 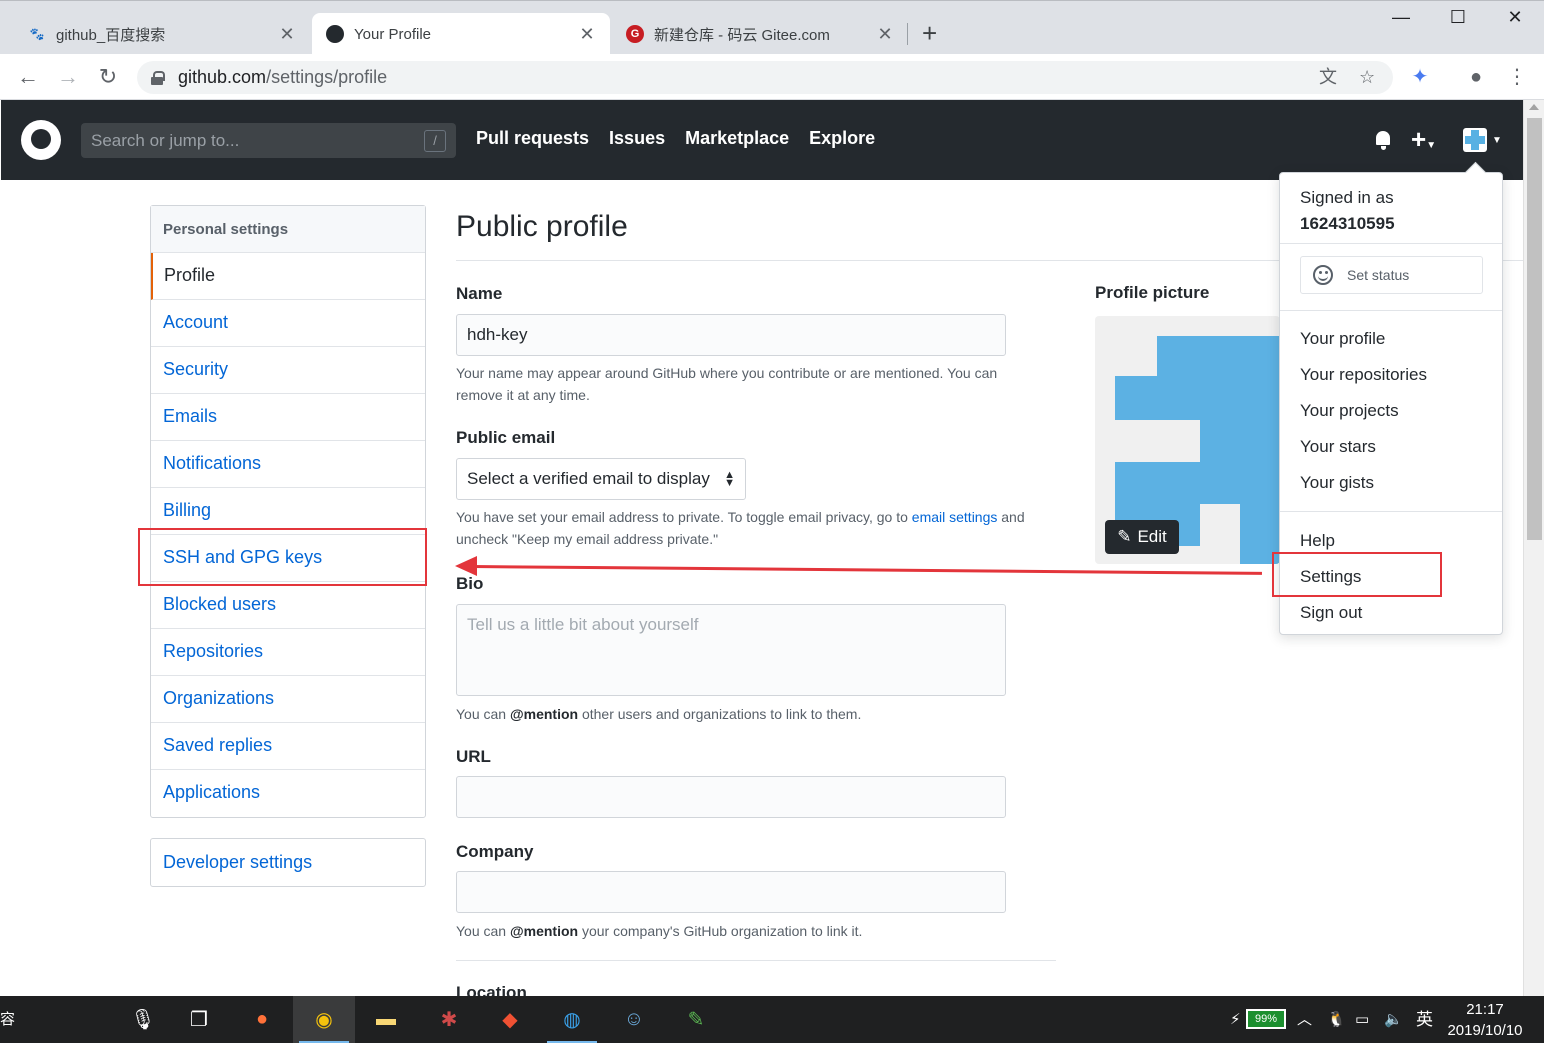 What do you see at coordinates (288, 699) in the screenshot?
I see `sidebar-item-organizations: Organizations` at bounding box center [288, 699].